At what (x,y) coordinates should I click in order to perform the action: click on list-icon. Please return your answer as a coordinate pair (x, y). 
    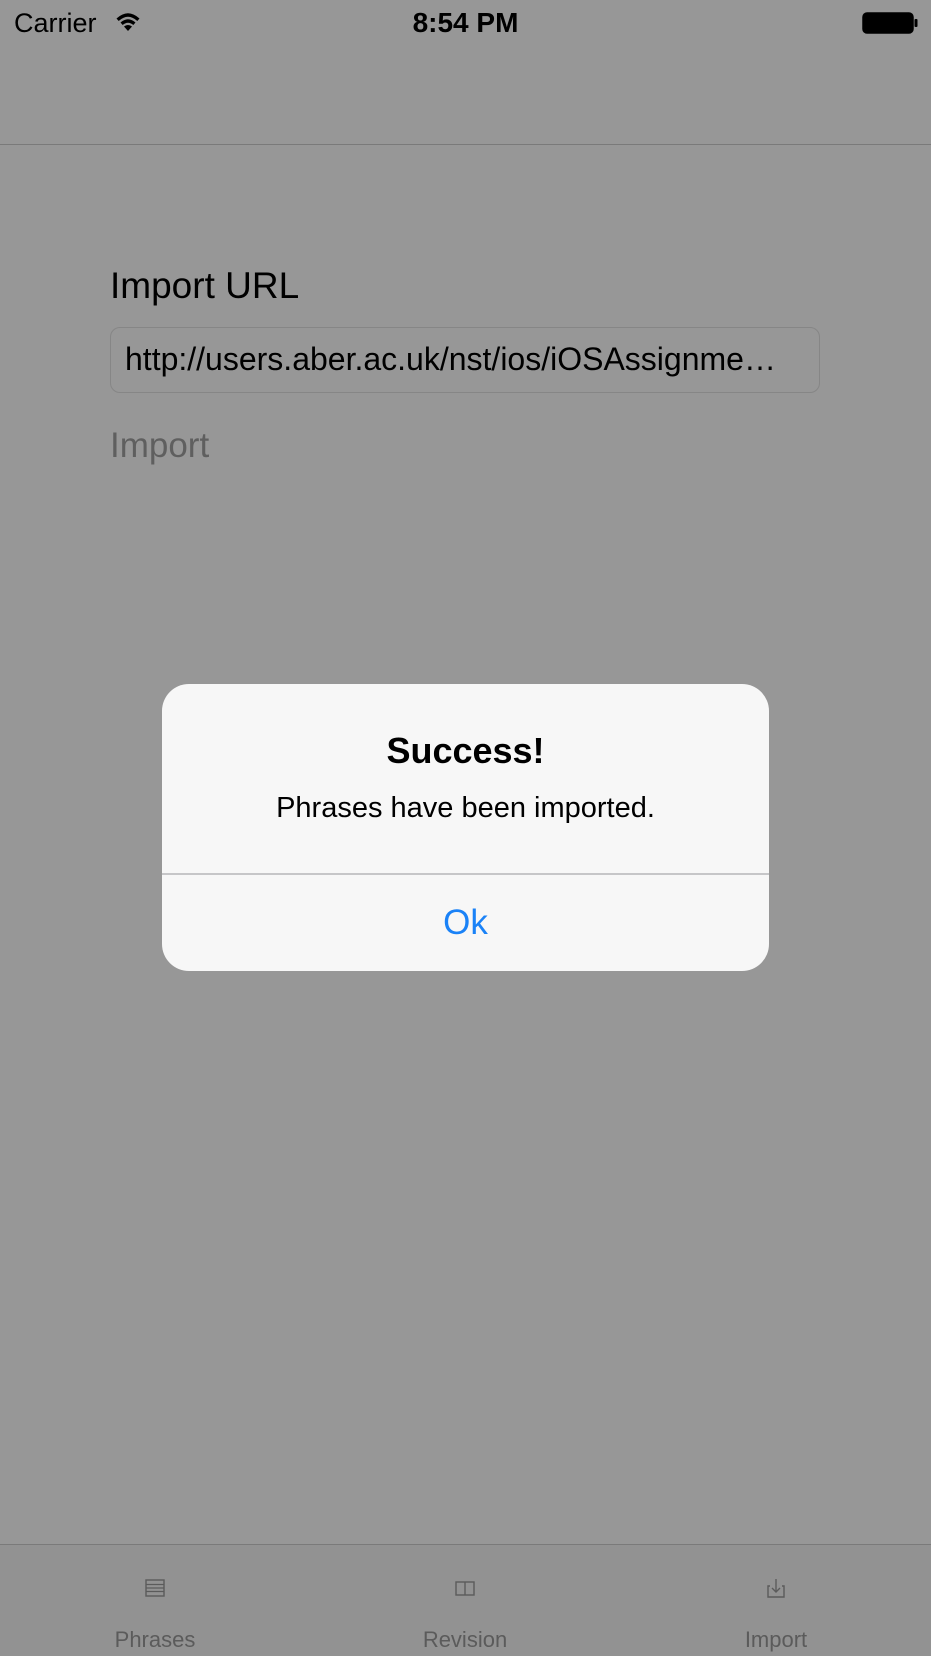
    Looking at the image, I should click on (155, 1588).